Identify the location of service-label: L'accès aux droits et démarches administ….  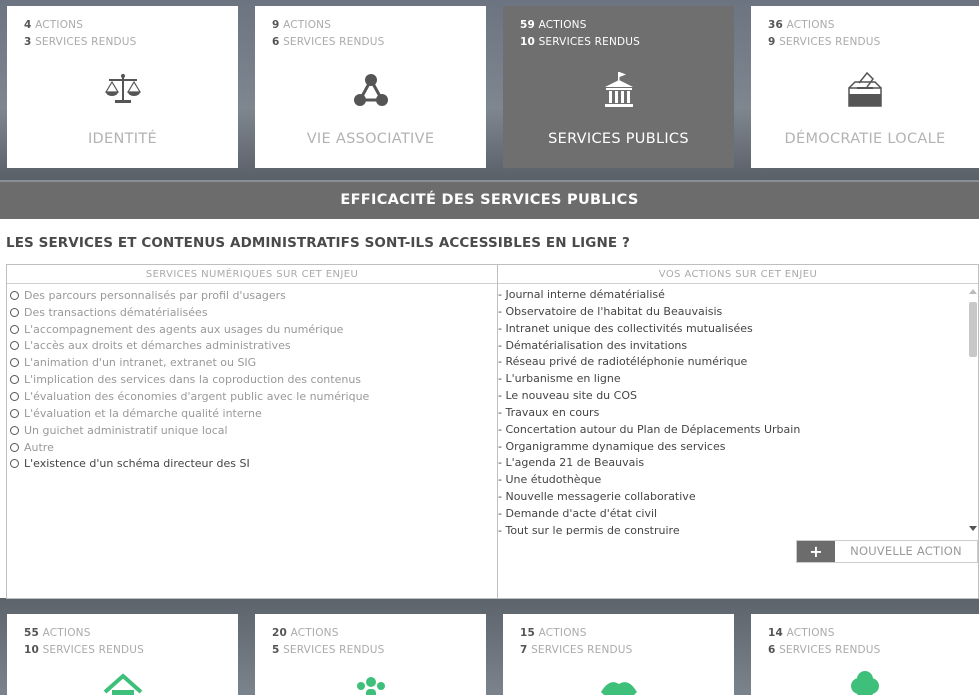
(157, 346).